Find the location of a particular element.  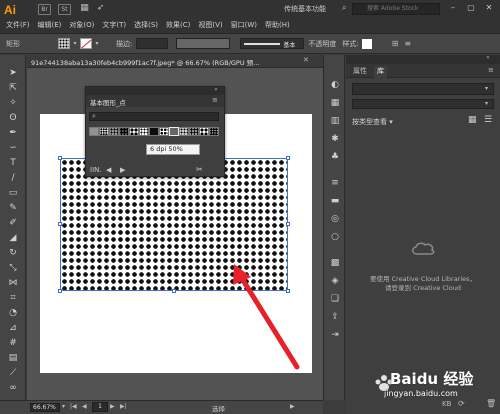

swatch-options-icon: ✂ is located at coordinates (199, 169).